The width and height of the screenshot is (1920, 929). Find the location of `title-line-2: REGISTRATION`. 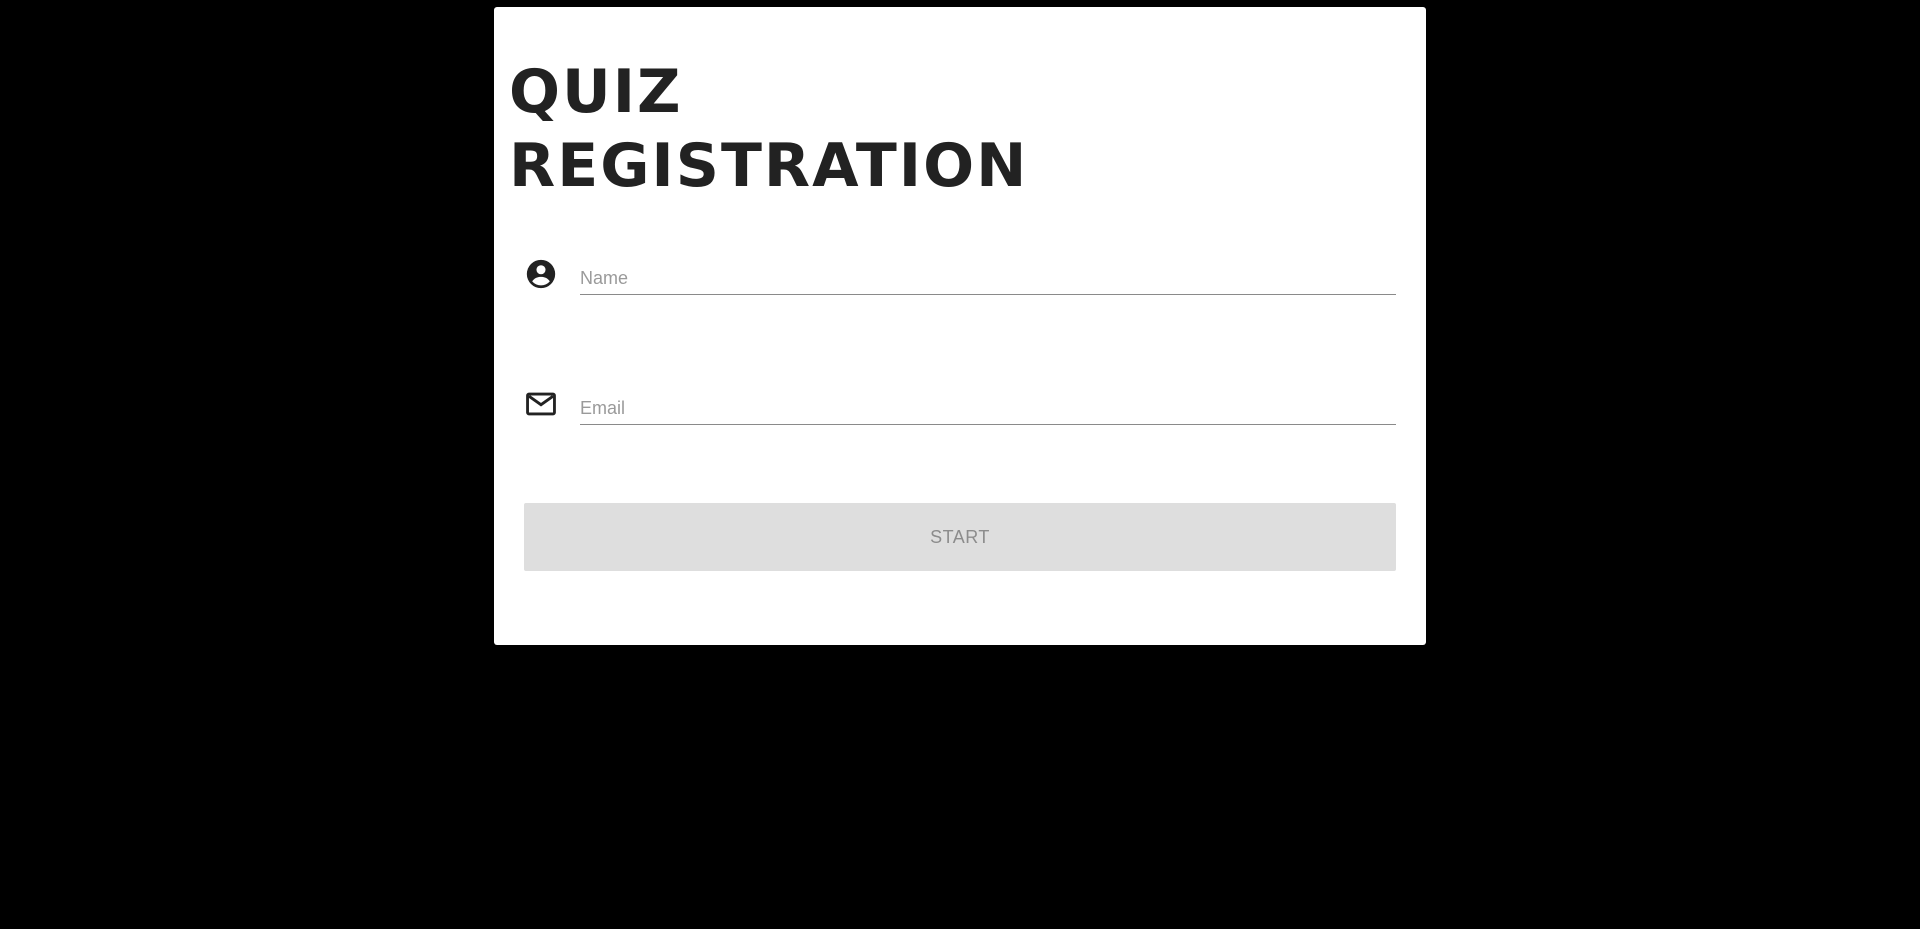

title-line-2: REGISTRATION is located at coordinates (769, 166).